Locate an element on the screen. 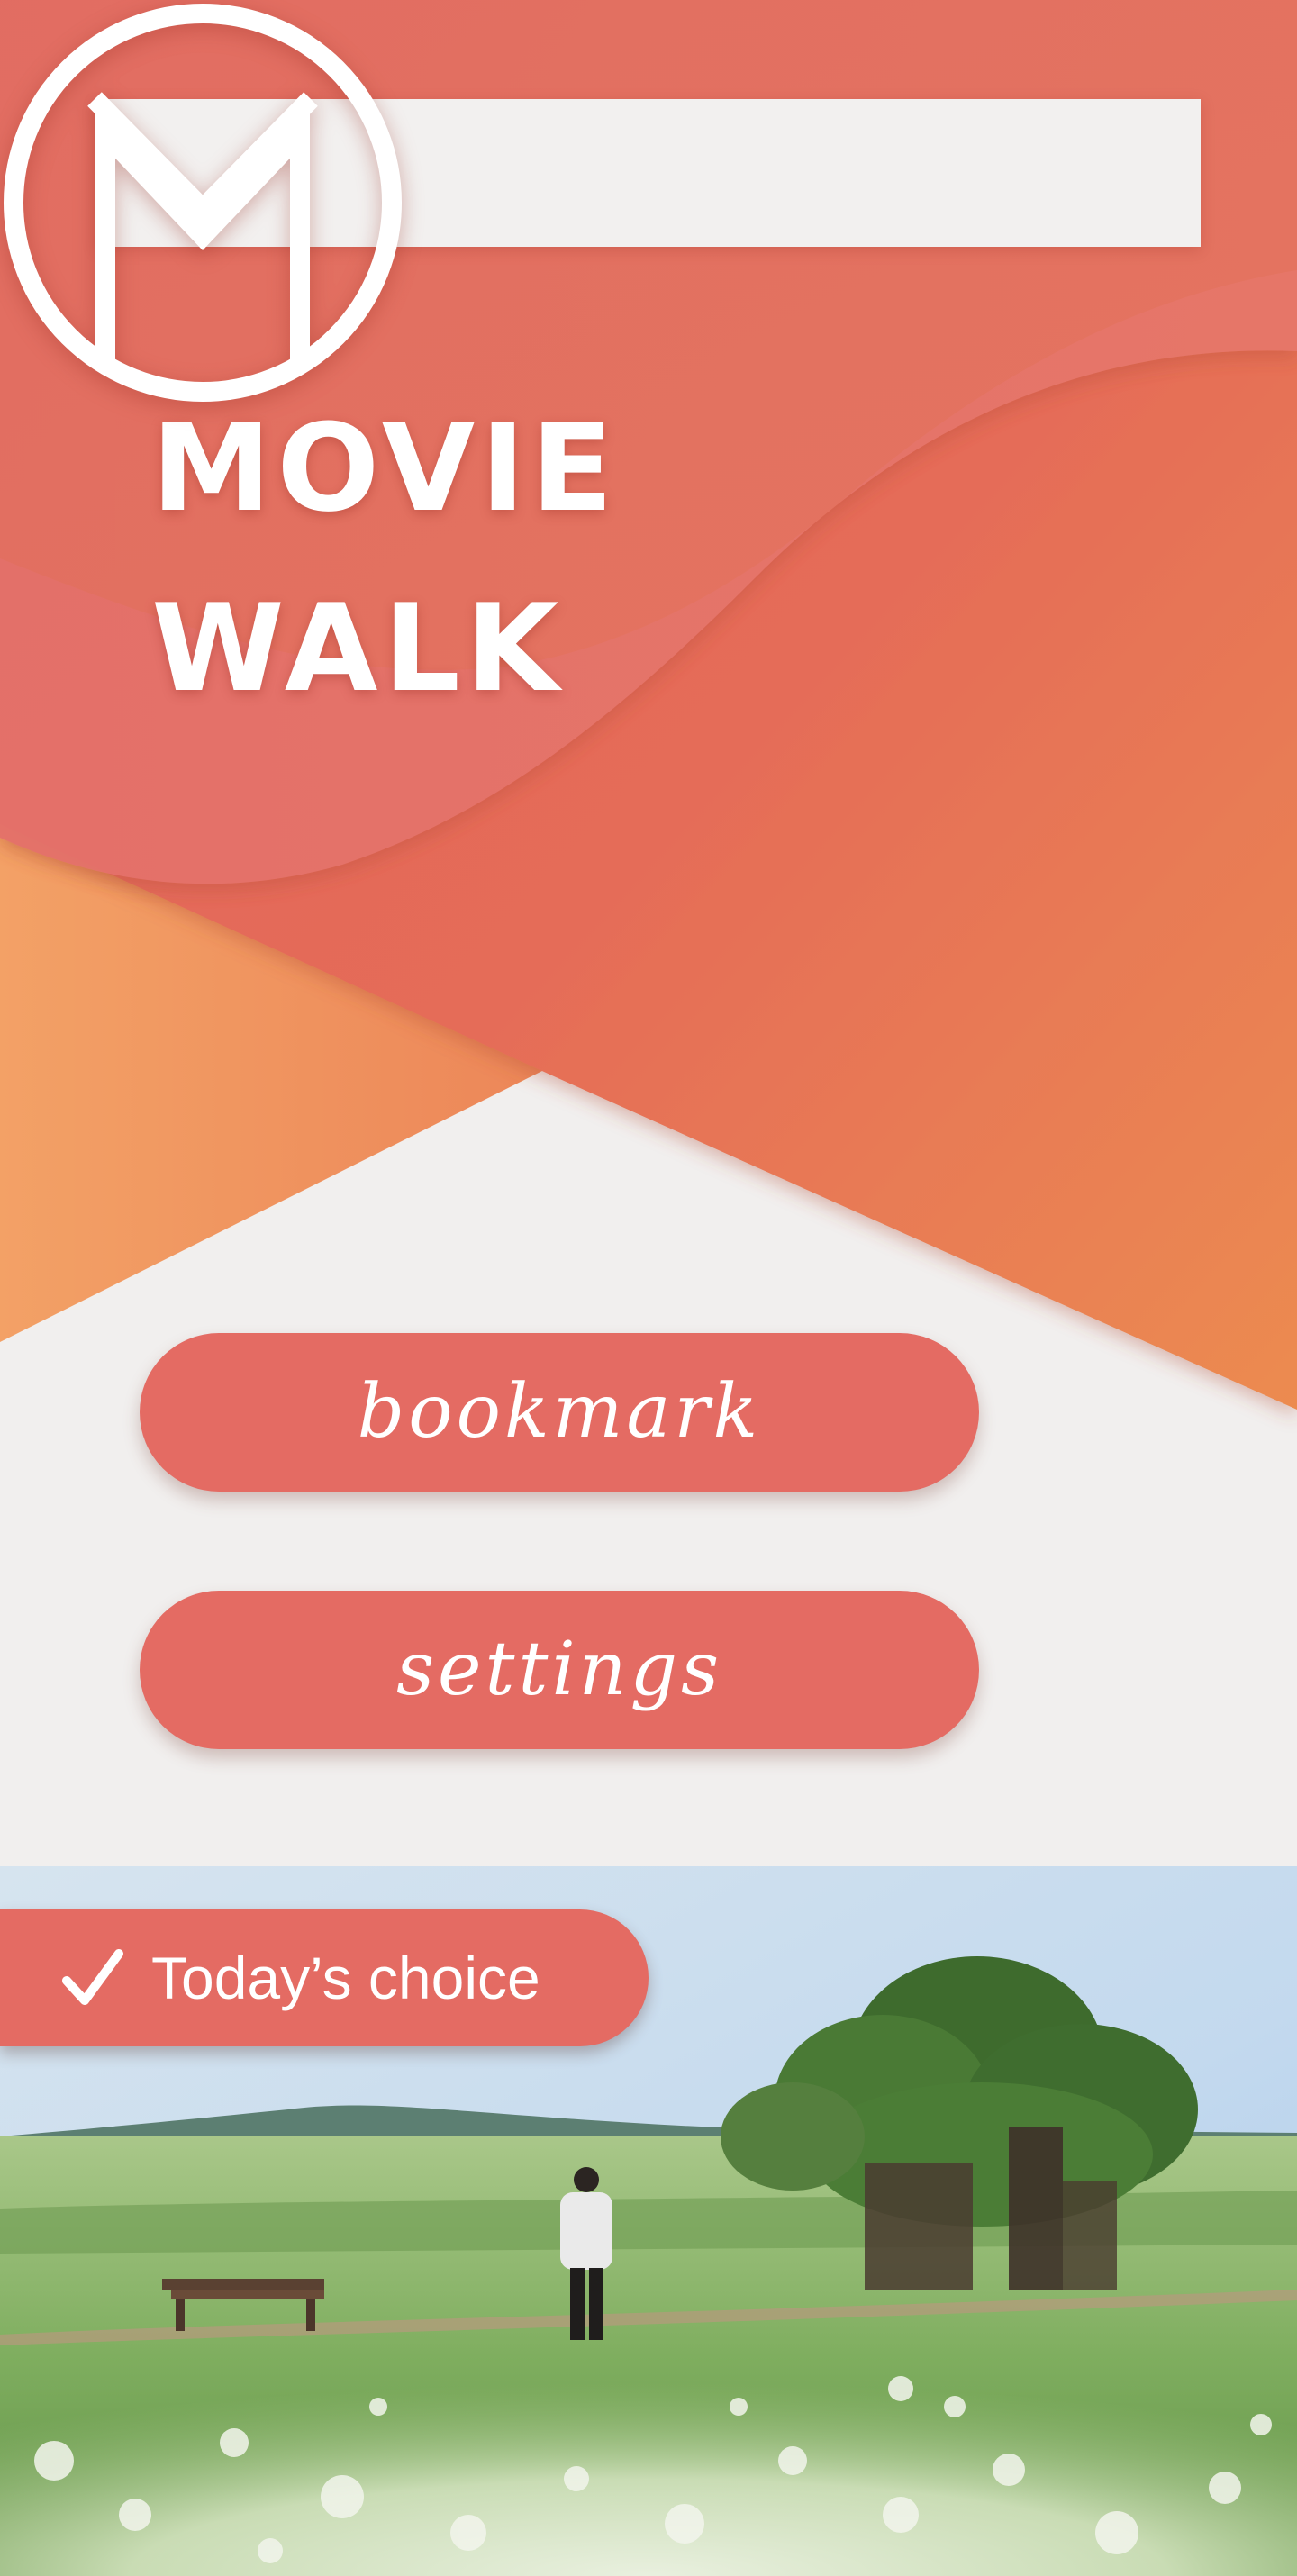  app-title-line1: MOVIE is located at coordinates (385, 468).